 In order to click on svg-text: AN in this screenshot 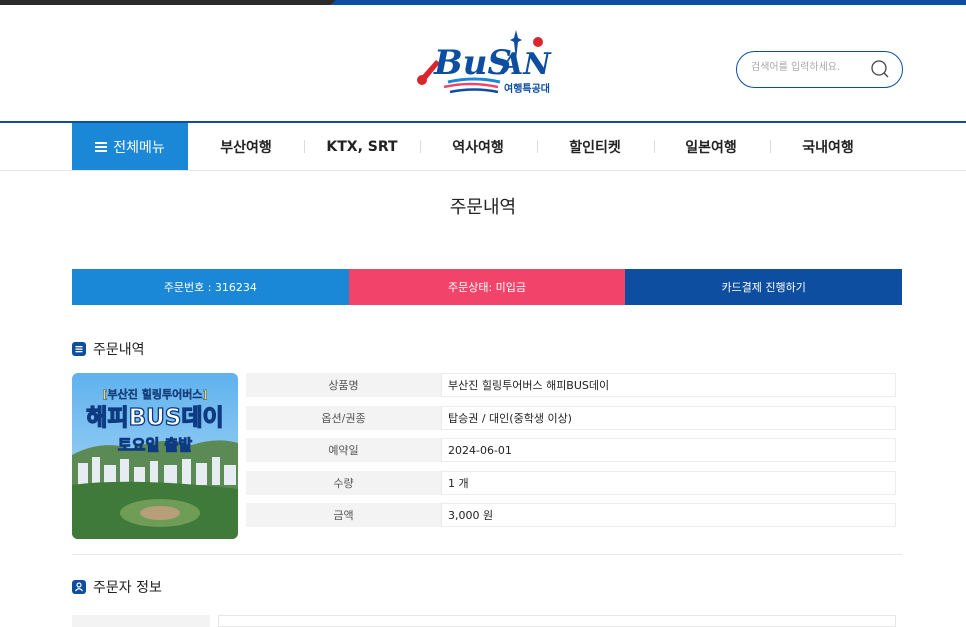, I will do `click(524, 64)`.